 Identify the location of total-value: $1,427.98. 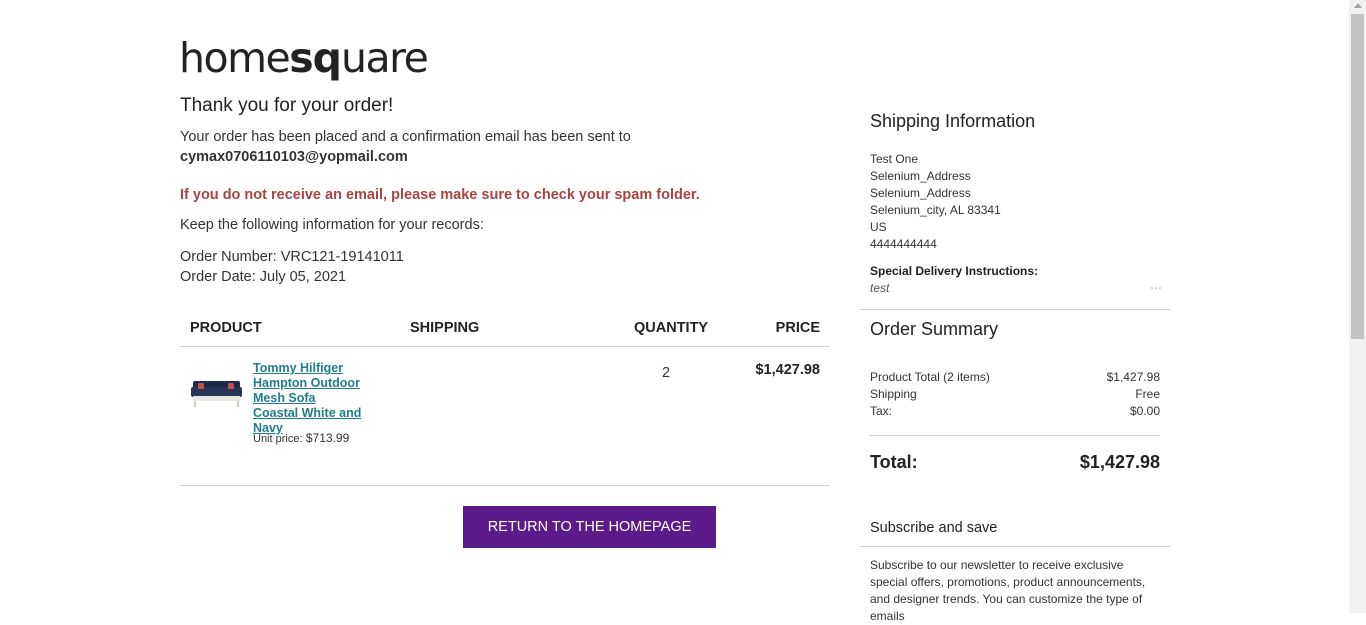
(1119, 462).